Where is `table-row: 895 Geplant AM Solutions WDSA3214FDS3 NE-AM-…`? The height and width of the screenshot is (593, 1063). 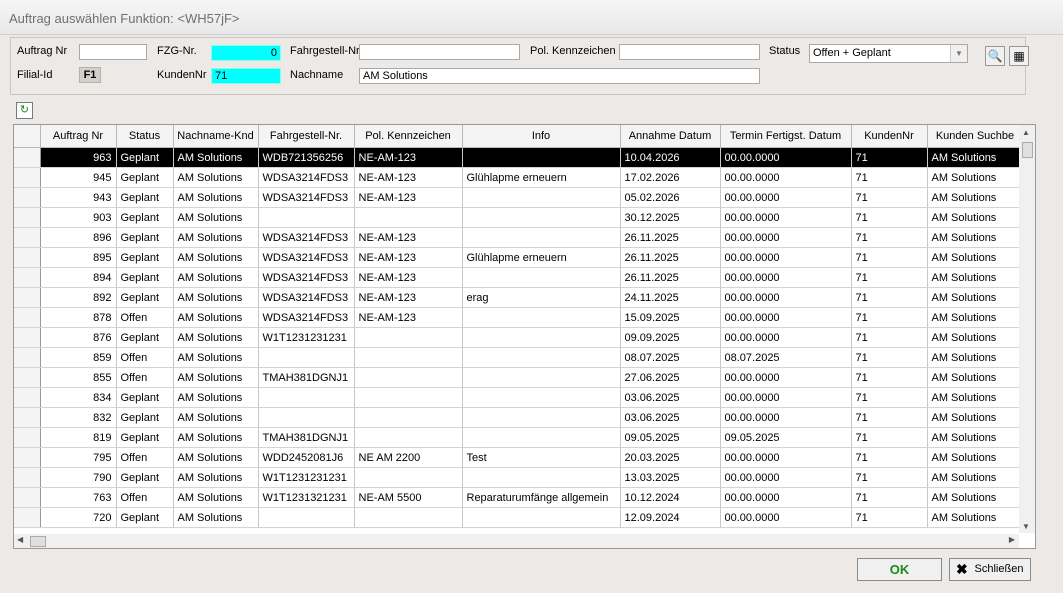
table-row: 895 Geplant AM Solutions WDSA3214FDS3 NE-AM-… is located at coordinates (519, 257).